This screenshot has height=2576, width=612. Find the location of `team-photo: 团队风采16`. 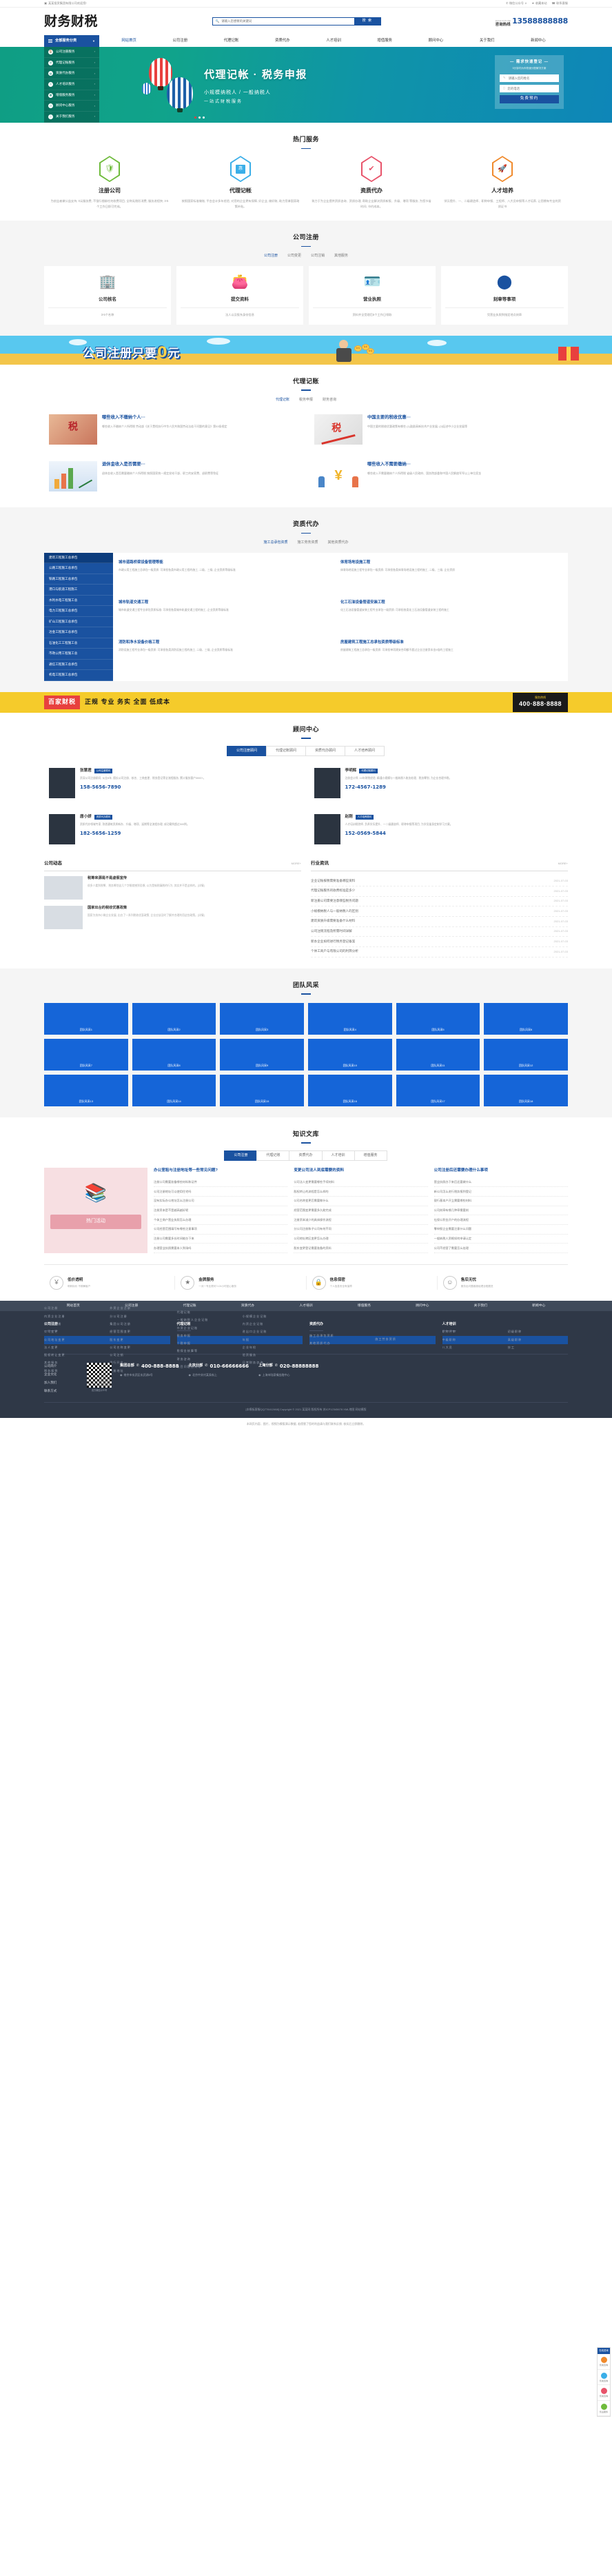

team-photo: 团队风采16 is located at coordinates (349, 1090).